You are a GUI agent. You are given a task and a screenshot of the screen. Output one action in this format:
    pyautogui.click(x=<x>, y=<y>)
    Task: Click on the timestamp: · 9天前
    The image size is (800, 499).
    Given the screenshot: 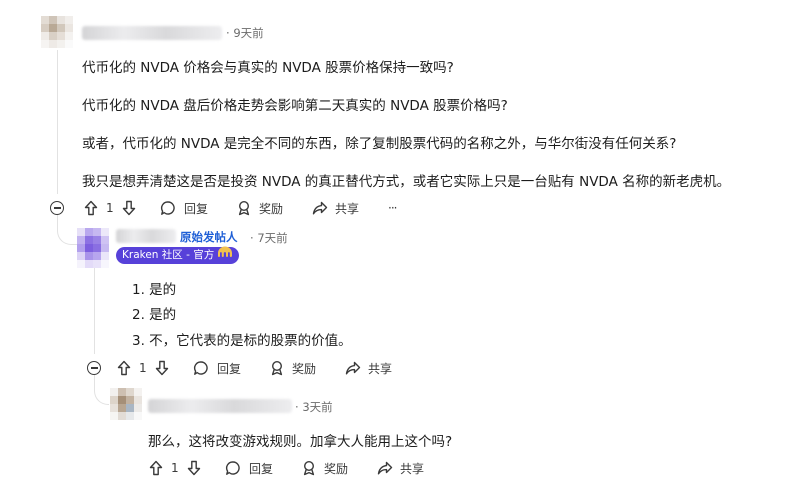 What is the action you would take?
    pyautogui.click(x=245, y=33)
    